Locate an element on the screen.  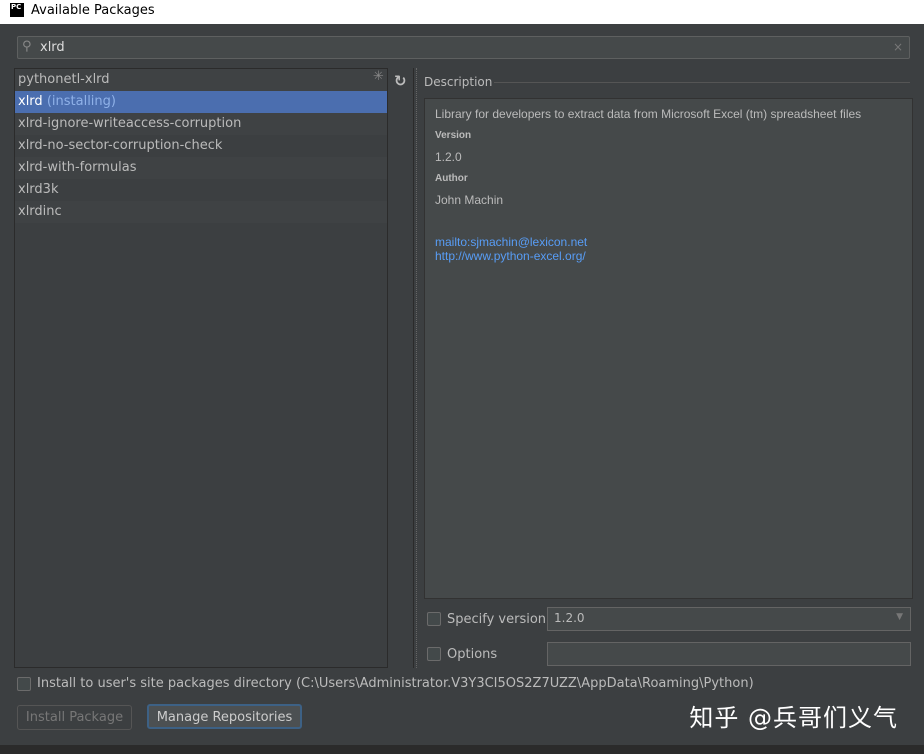
splitter is located at coordinates (419, 368).